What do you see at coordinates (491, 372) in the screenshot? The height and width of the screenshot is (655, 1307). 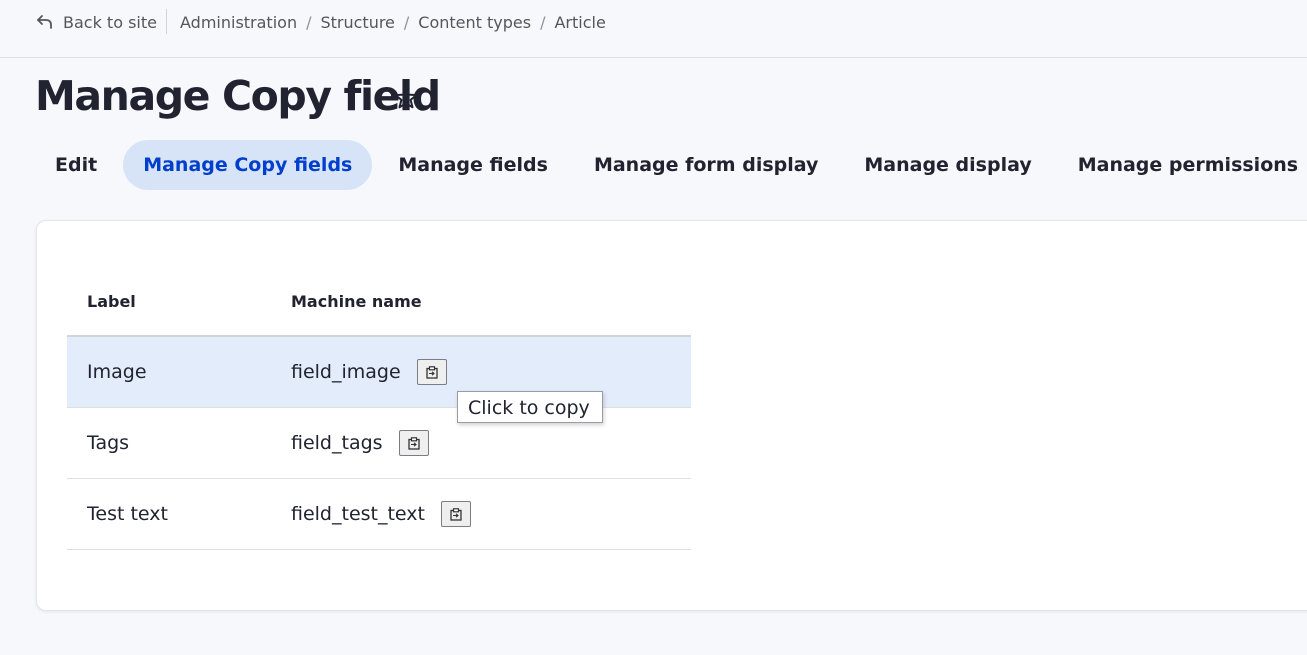 I see `machine-name-cell: field_image` at bounding box center [491, 372].